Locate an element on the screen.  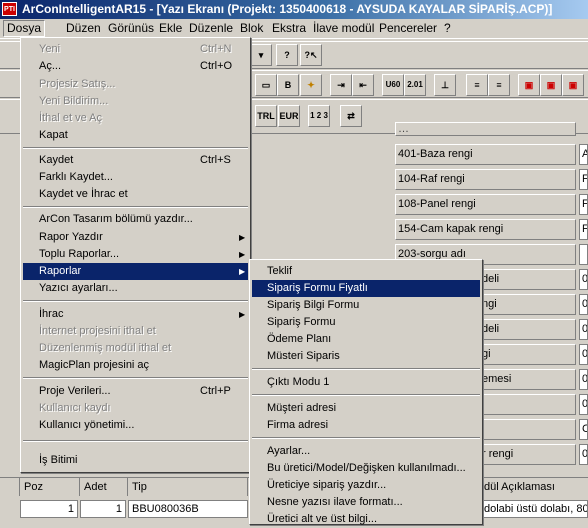
menu-item-proje-verileri: Proje Verileri... Ctrl+P is located at coordinates (135, 391).